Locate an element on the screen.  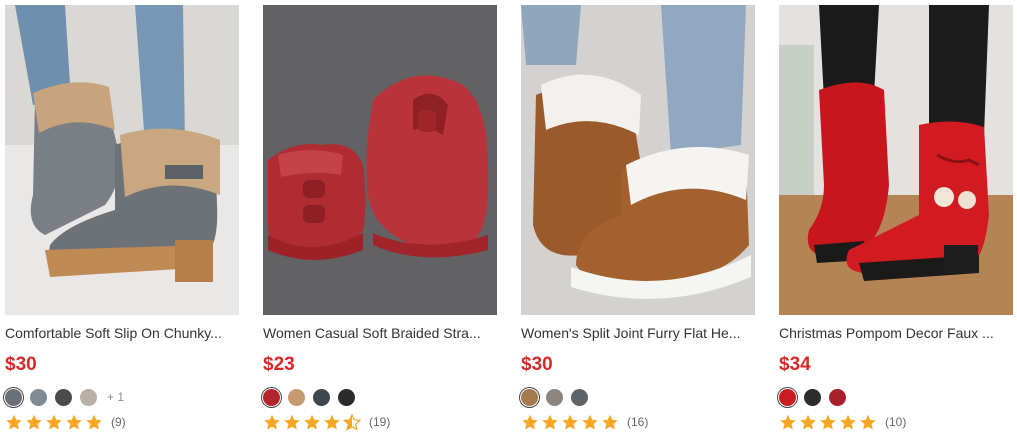
product-price: $34 is located at coordinates (795, 364).